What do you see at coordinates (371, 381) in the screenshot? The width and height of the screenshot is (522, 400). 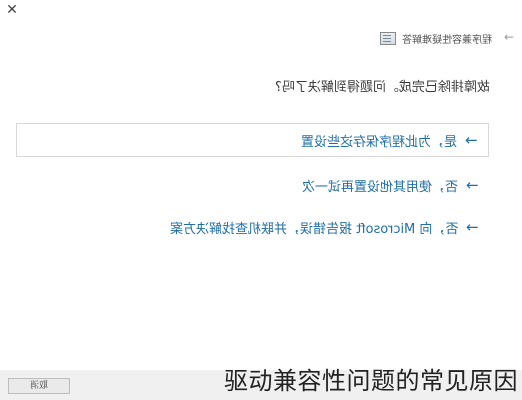 I see `caption-text: 驱动兼容性问题的常见原因` at bounding box center [371, 381].